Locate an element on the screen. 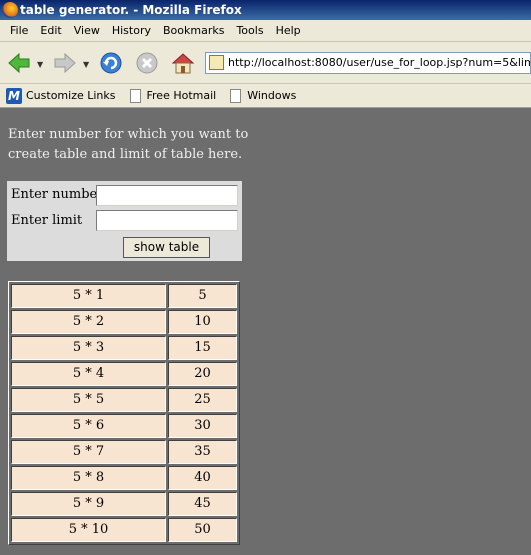 Image resolution: width=531 pixels, height=555 pixels. table-form: Enter number Enter limit show table is located at coordinates (124, 221).